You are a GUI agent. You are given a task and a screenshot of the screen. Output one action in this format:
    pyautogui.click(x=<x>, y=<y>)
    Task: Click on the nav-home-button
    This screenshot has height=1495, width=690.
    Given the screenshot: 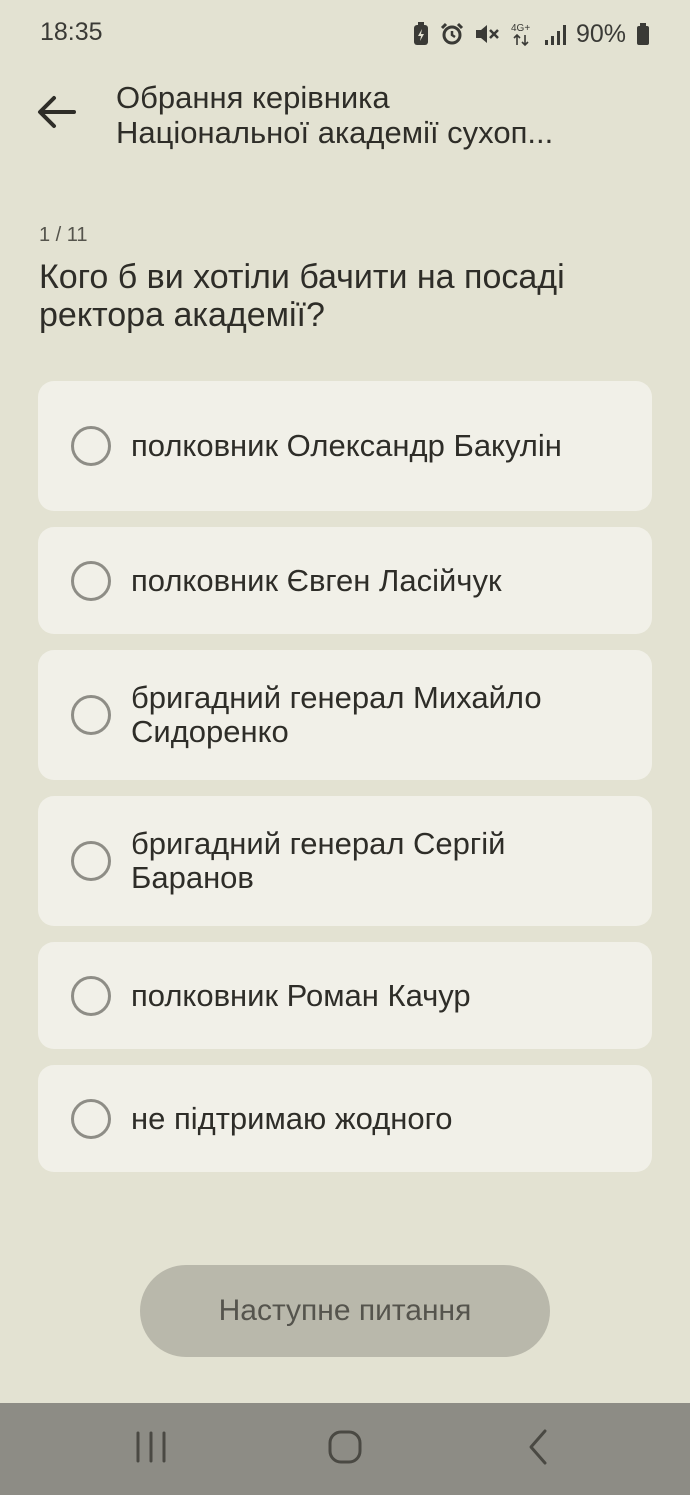 What is the action you would take?
    pyautogui.click(x=345, y=1449)
    